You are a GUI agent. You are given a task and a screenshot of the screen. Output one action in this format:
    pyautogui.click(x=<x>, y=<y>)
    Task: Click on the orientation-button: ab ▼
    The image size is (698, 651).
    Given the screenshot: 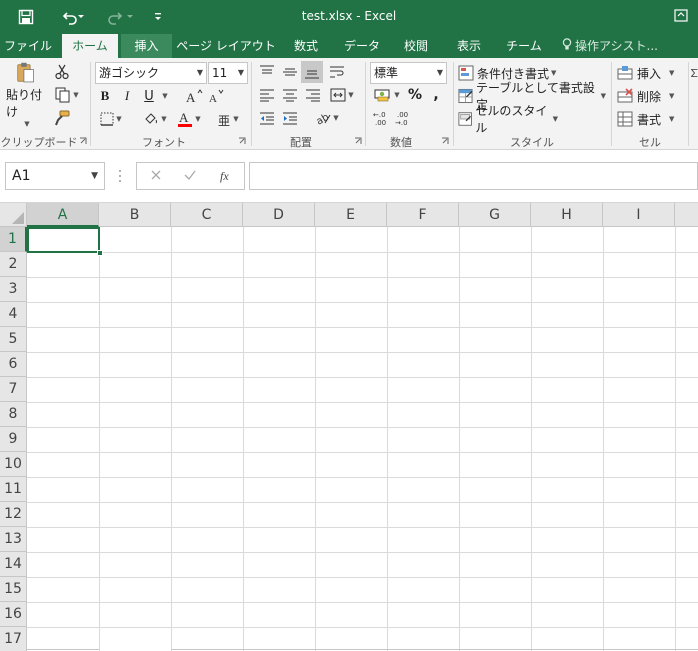 What is the action you would take?
    pyautogui.click(x=327, y=118)
    